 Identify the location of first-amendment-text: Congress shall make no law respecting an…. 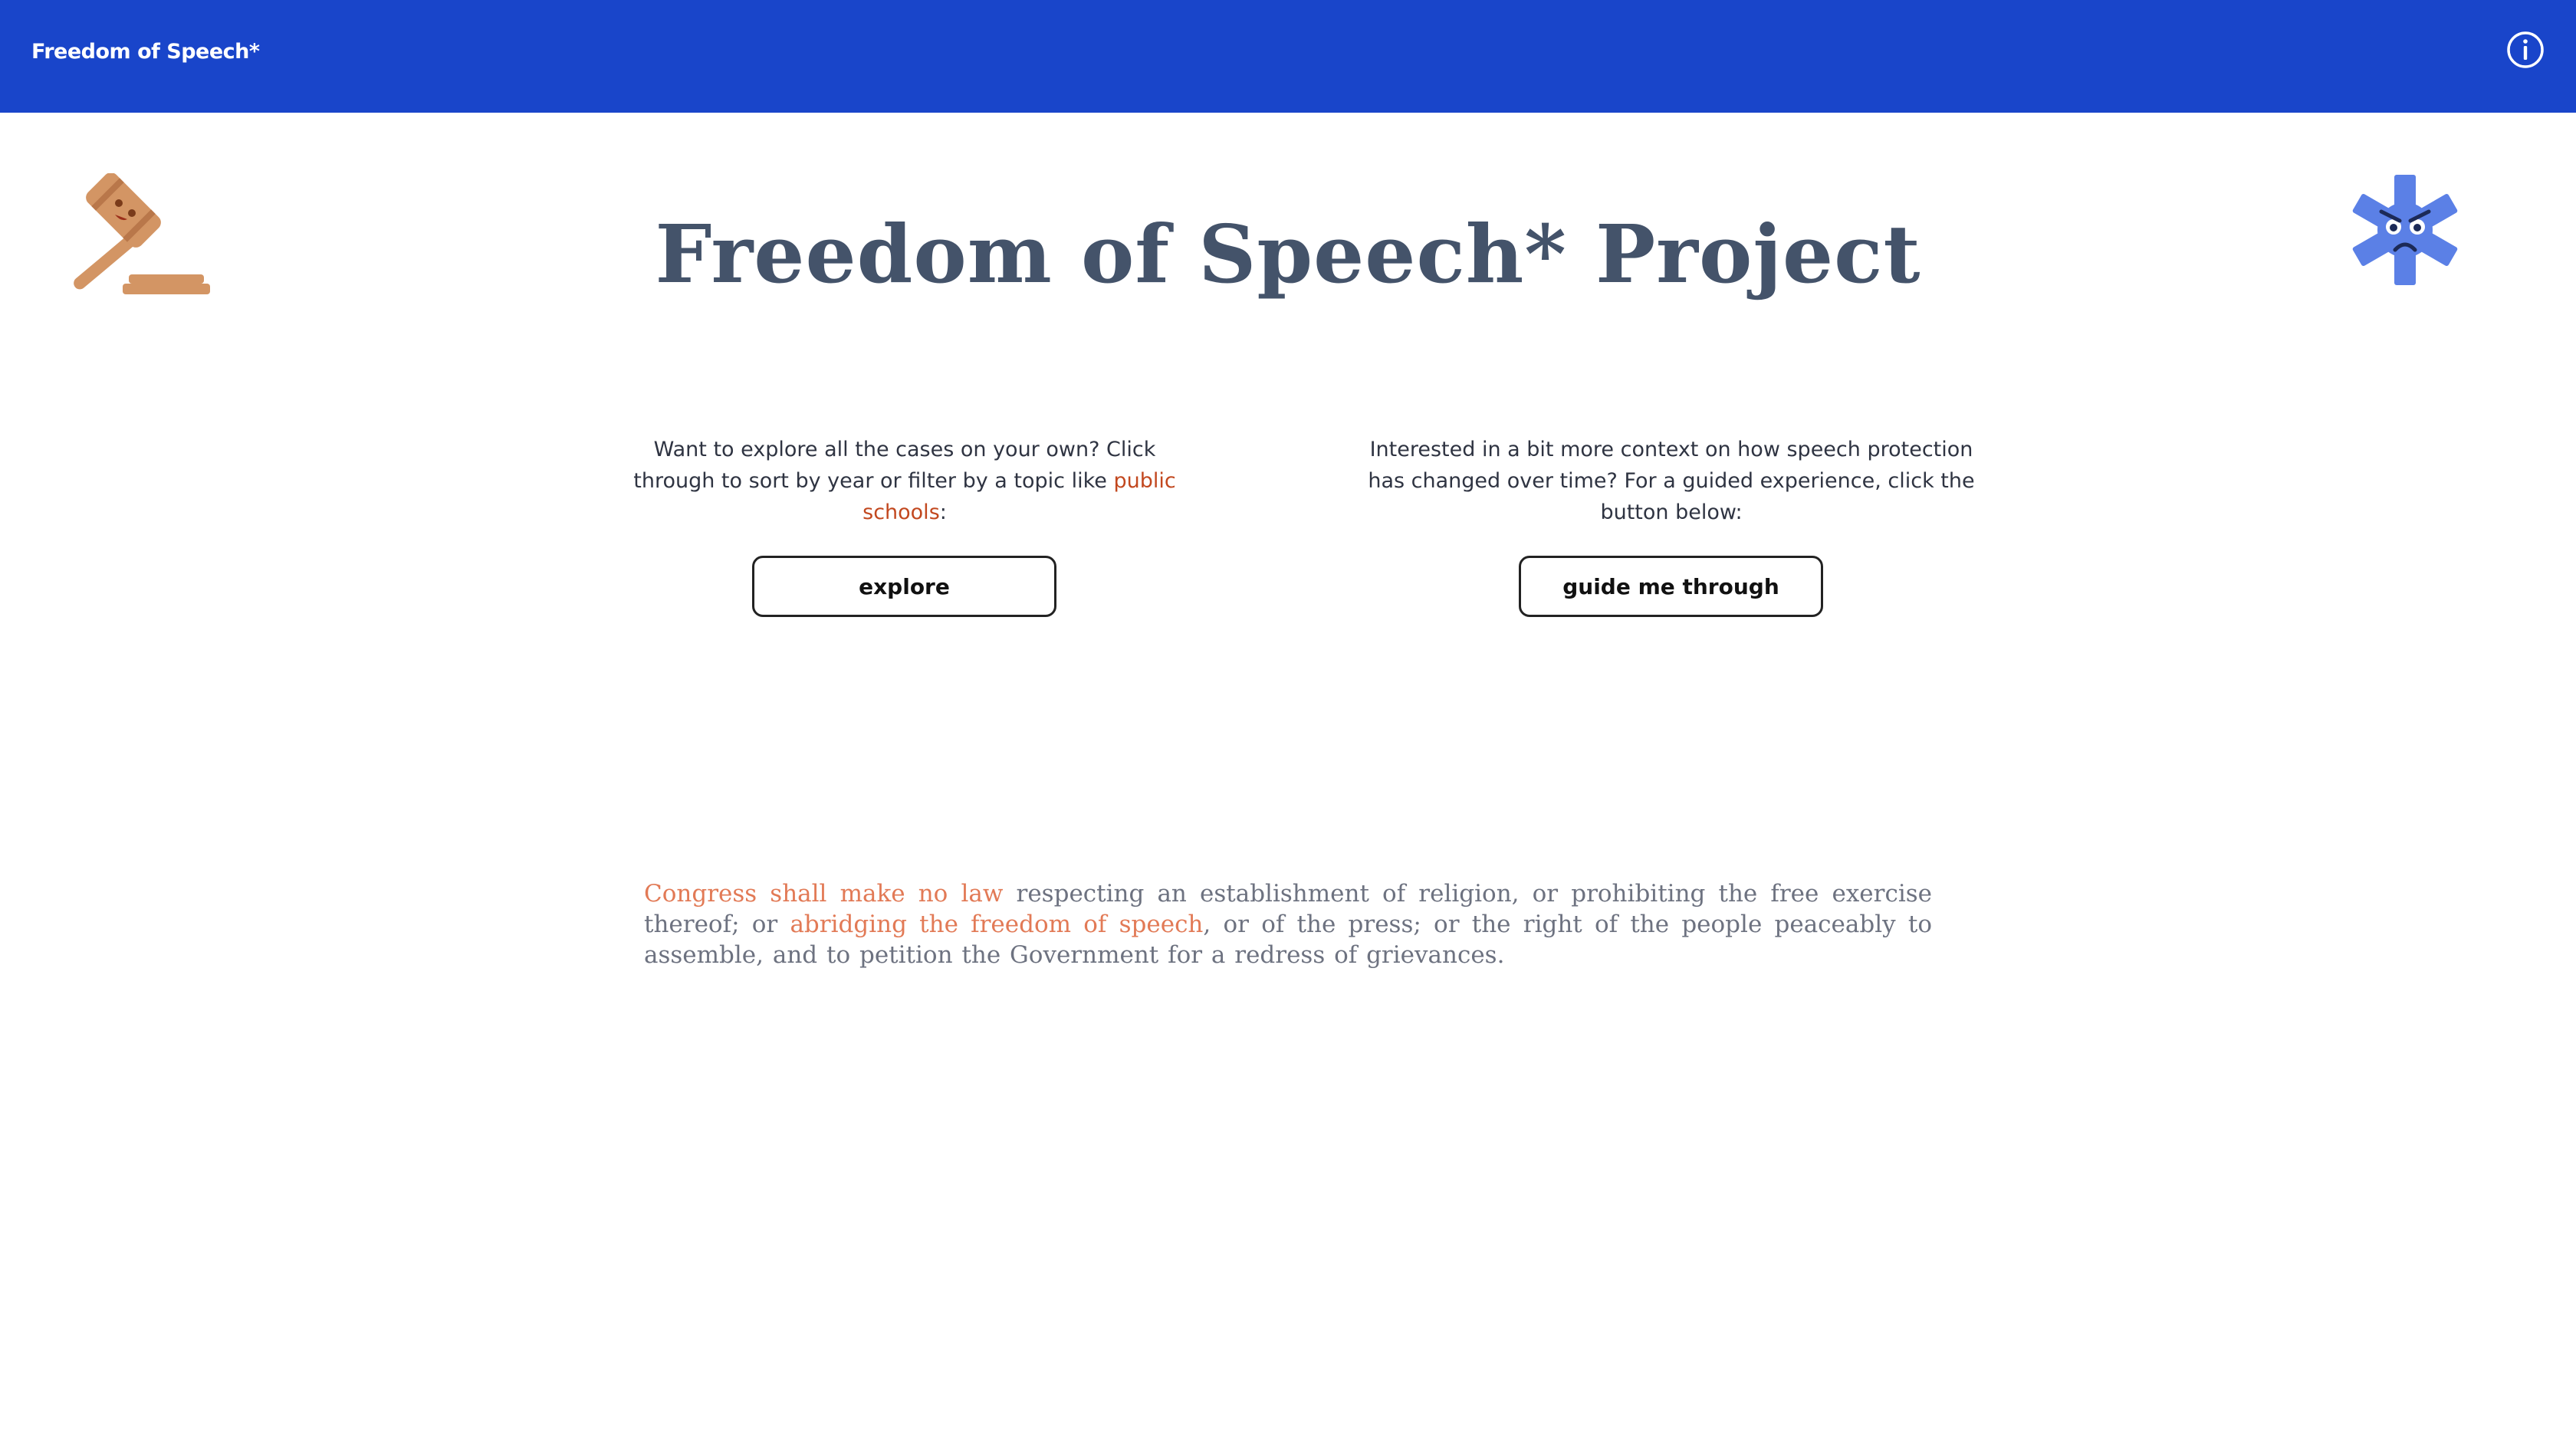
(1288, 924).